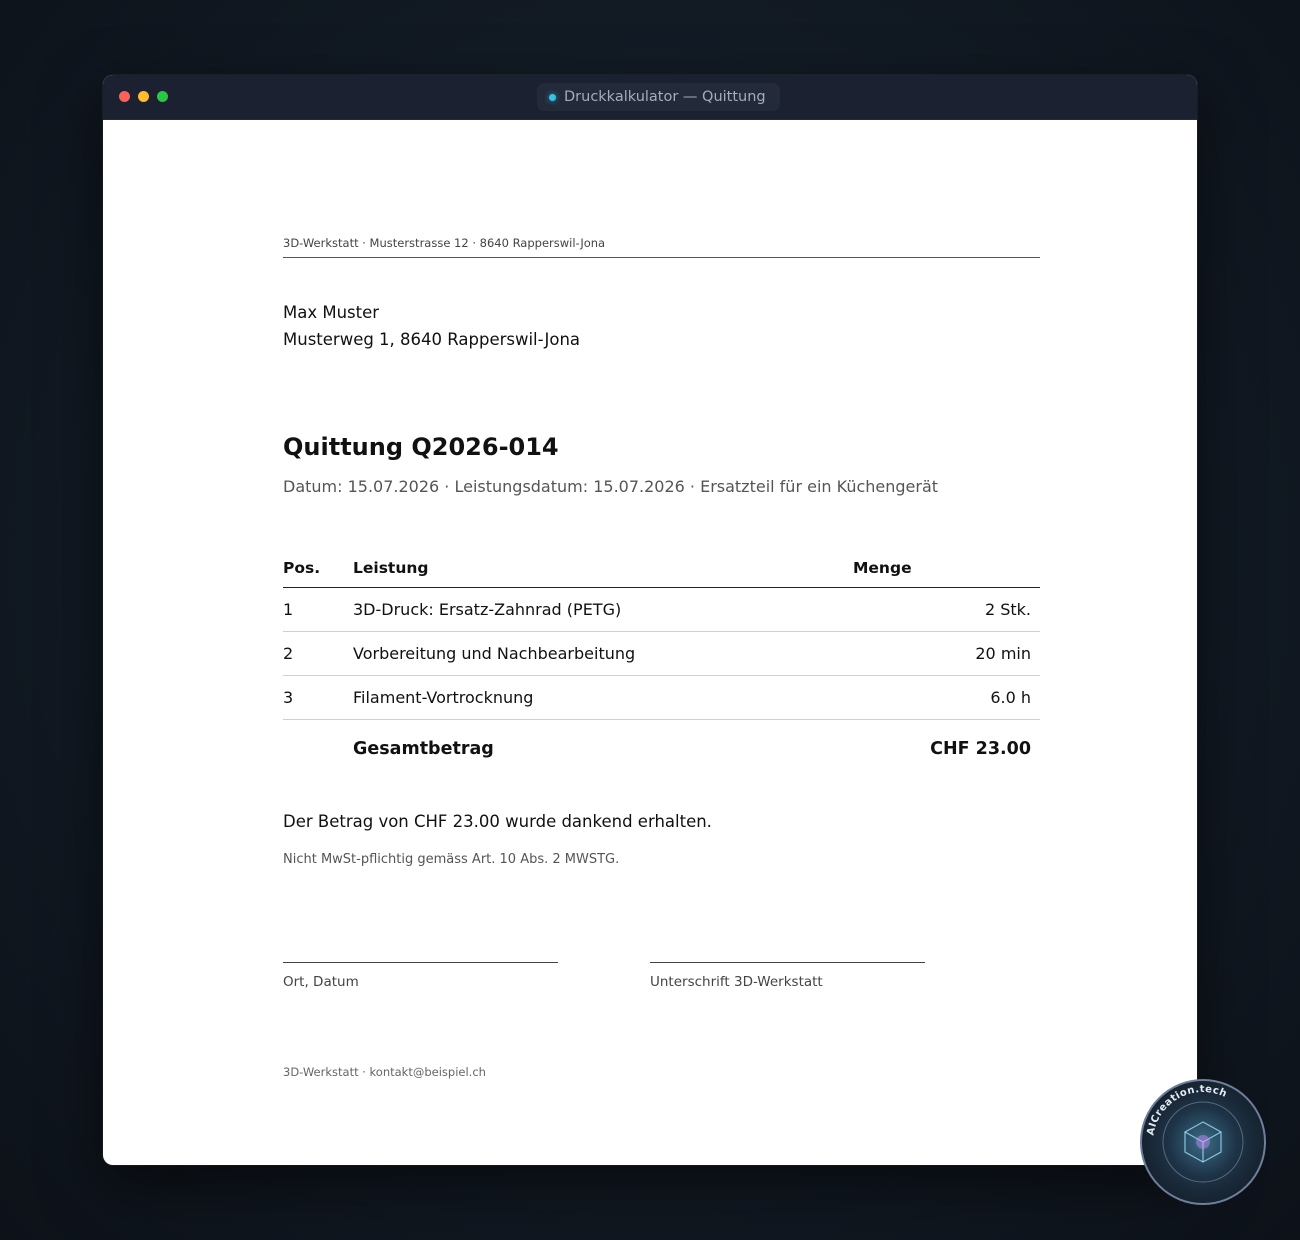 The width and height of the screenshot is (1300, 1240). What do you see at coordinates (318, 697) in the screenshot?
I see `row-pos: 3` at bounding box center [318, 697].